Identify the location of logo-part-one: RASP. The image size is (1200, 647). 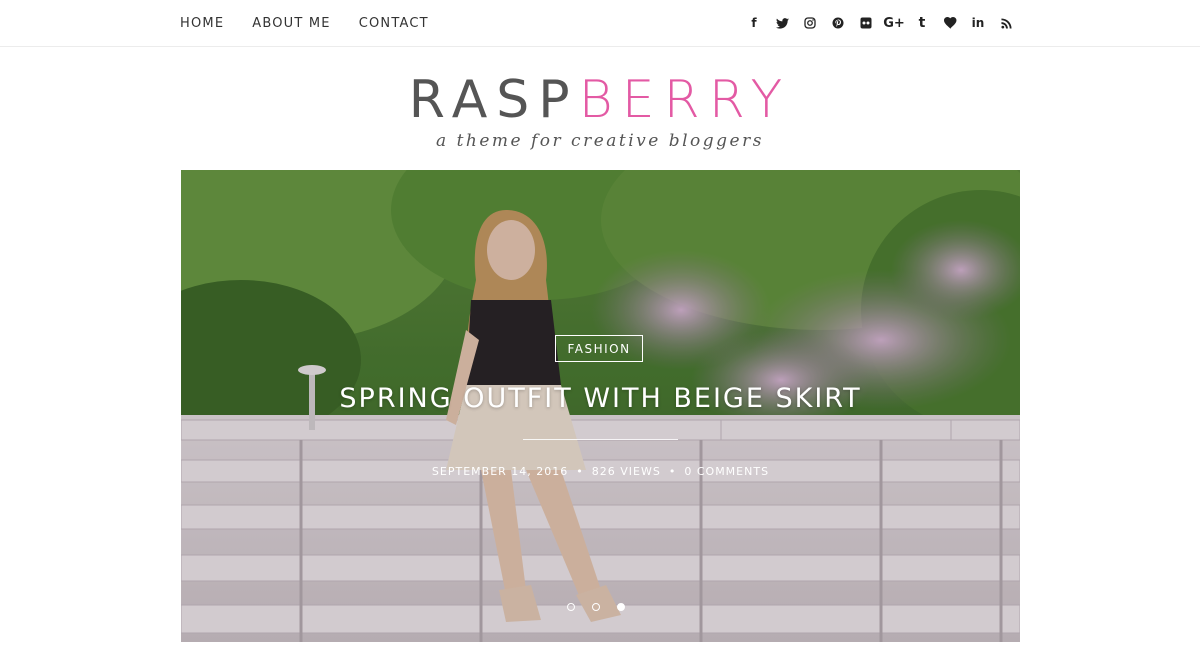
(493, 100).